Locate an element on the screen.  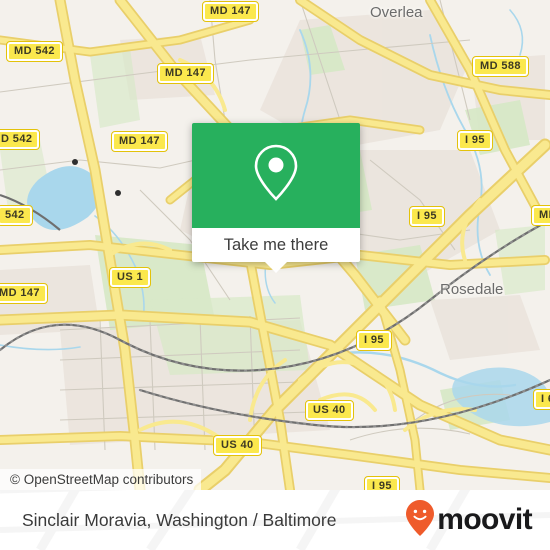
take-me-there-popup: Take me there is located at coordinates (276, 192).